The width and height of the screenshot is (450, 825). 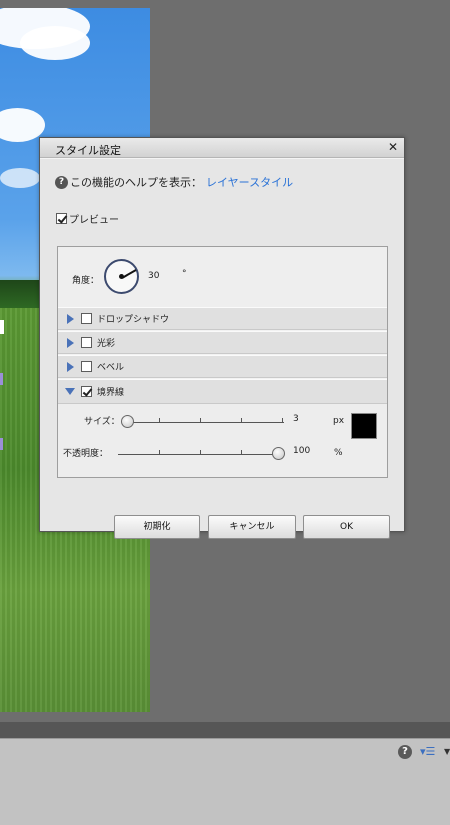 I want to click on angle-dial, so click(x=121, y=276).